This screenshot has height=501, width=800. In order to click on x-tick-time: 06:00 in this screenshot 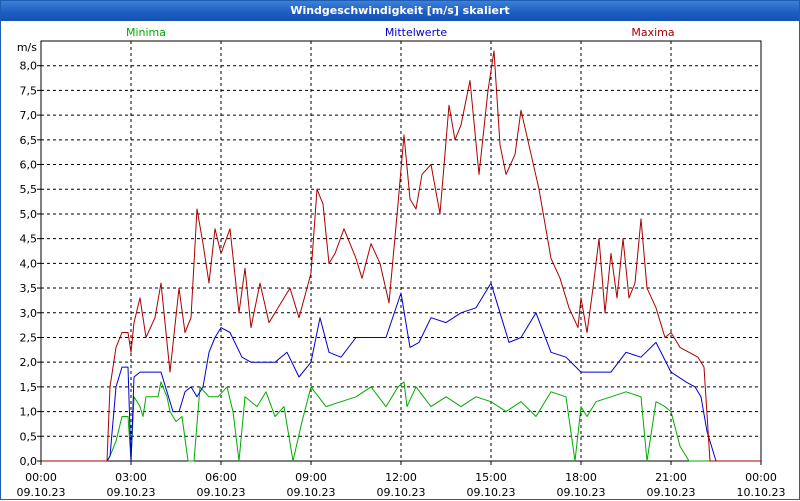, I will do `click(221, 477)`.